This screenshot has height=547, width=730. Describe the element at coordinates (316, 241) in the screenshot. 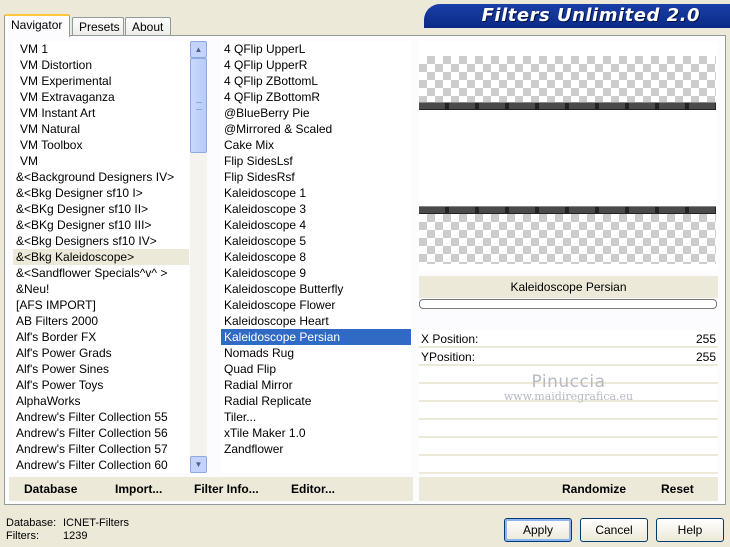

I see `filter-item: Kaleidoscope 5` at that location.